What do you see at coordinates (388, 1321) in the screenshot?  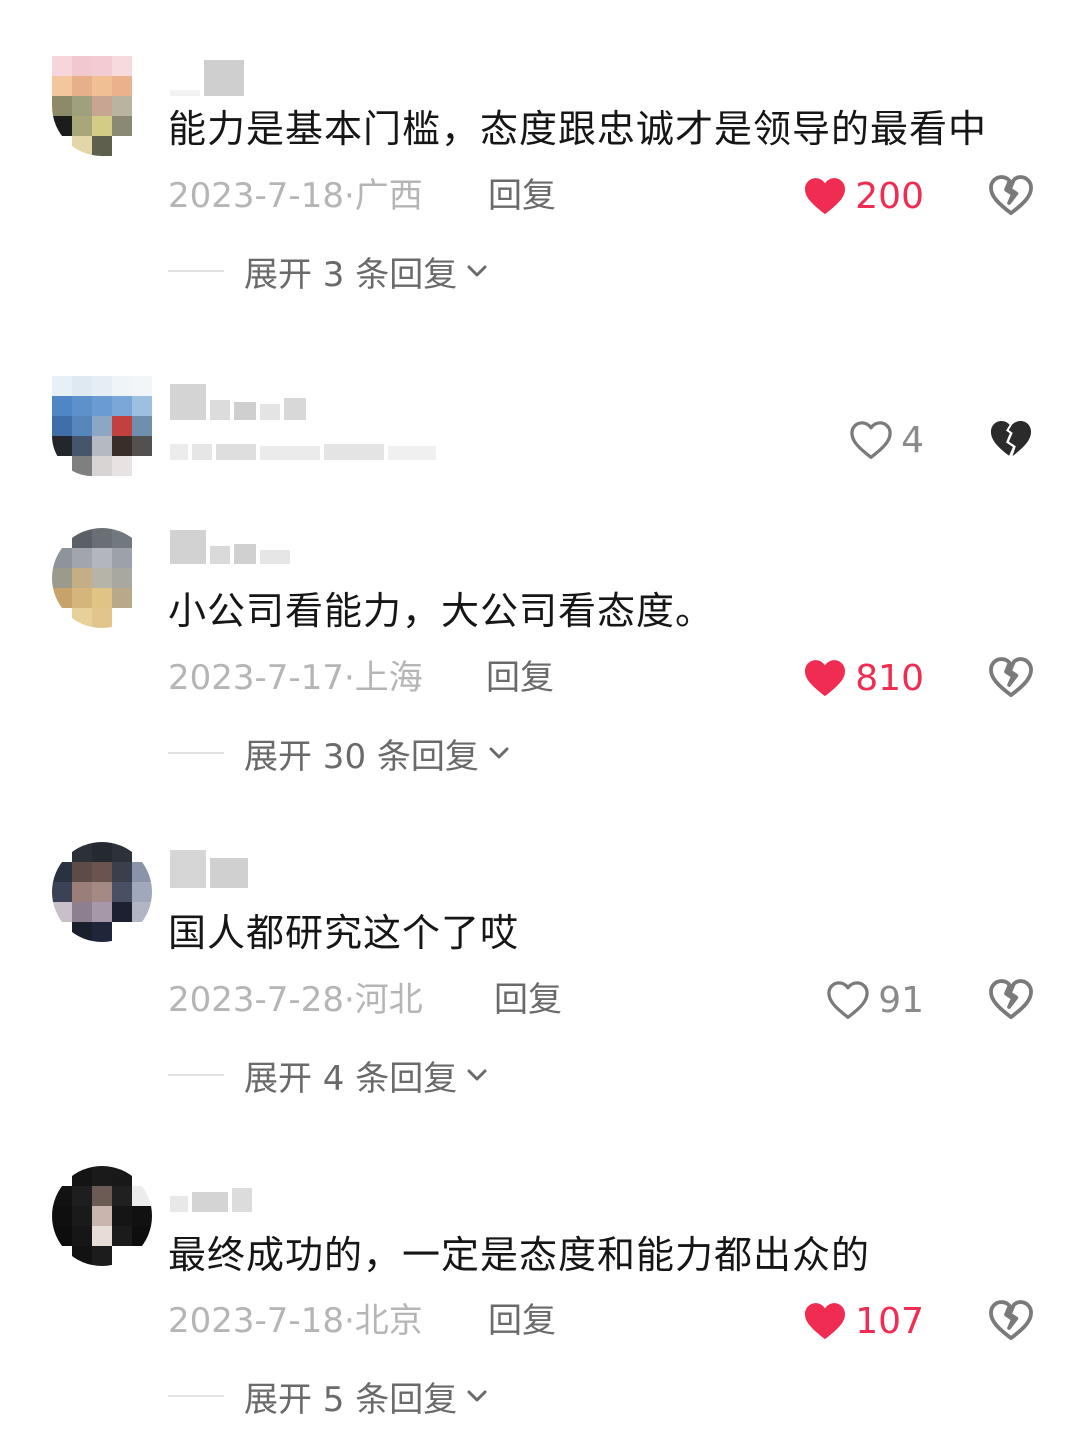 I see `comment-location: 北京` at bounding box center [388, 1321].